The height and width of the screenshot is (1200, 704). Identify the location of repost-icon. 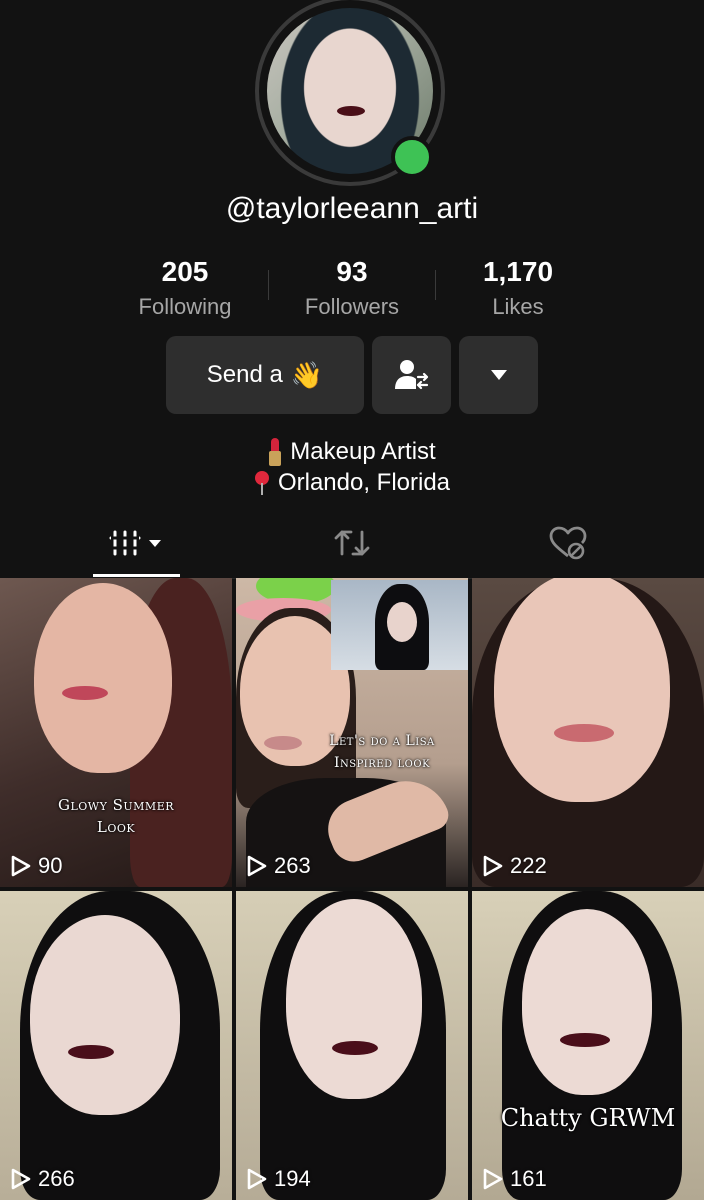
(352, 543).